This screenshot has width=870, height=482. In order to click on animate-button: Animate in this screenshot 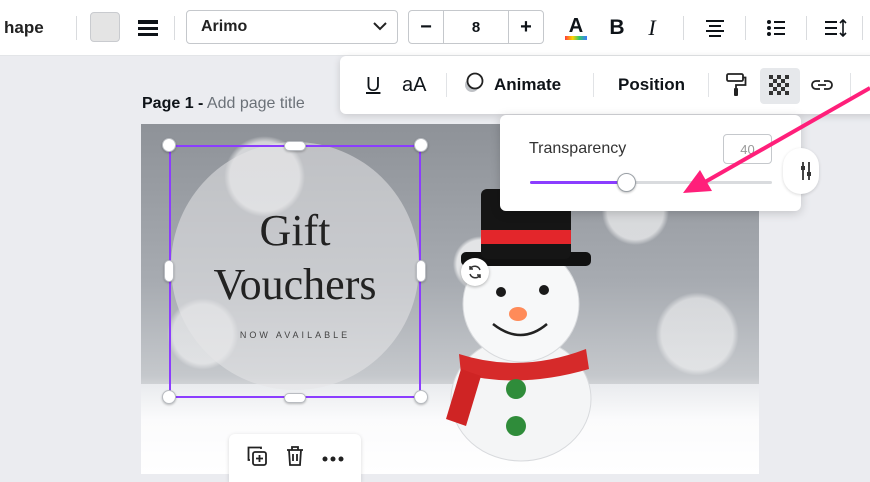, I will do `click(511, 85)`.